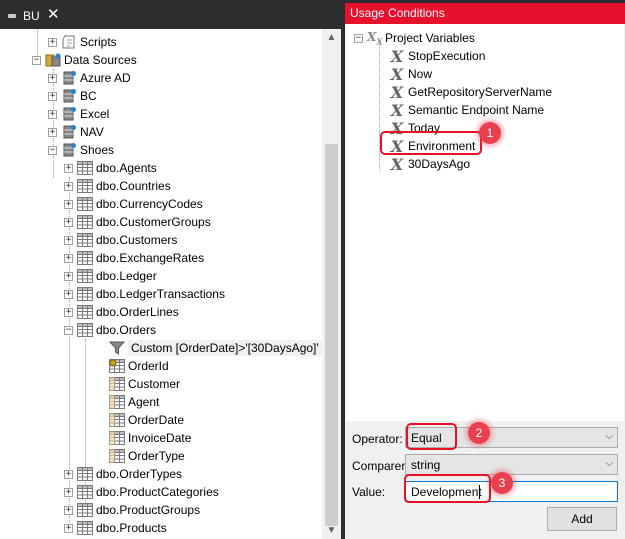 The image size is (625, 539). Describe the element at coordinates (331, 335) in the screenshot. I see `scrollbar-thumb` at that location.